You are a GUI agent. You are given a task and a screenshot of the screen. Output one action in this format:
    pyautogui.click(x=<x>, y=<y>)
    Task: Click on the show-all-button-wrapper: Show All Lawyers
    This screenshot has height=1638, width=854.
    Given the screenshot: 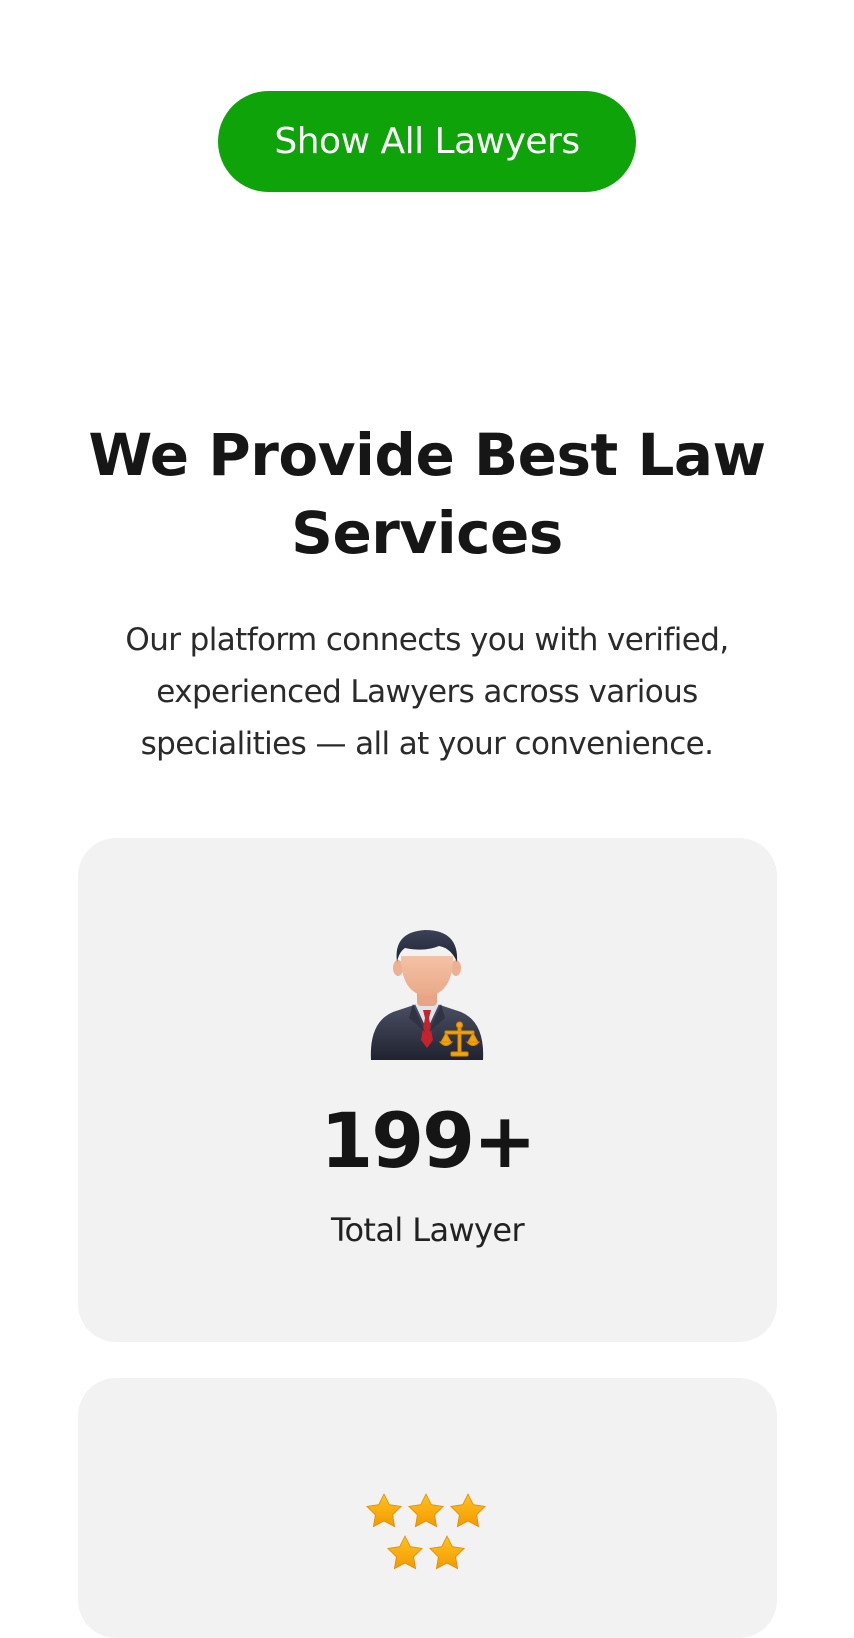 What is the action you would take?
    pyautogui.click(x=427, y=141)
    